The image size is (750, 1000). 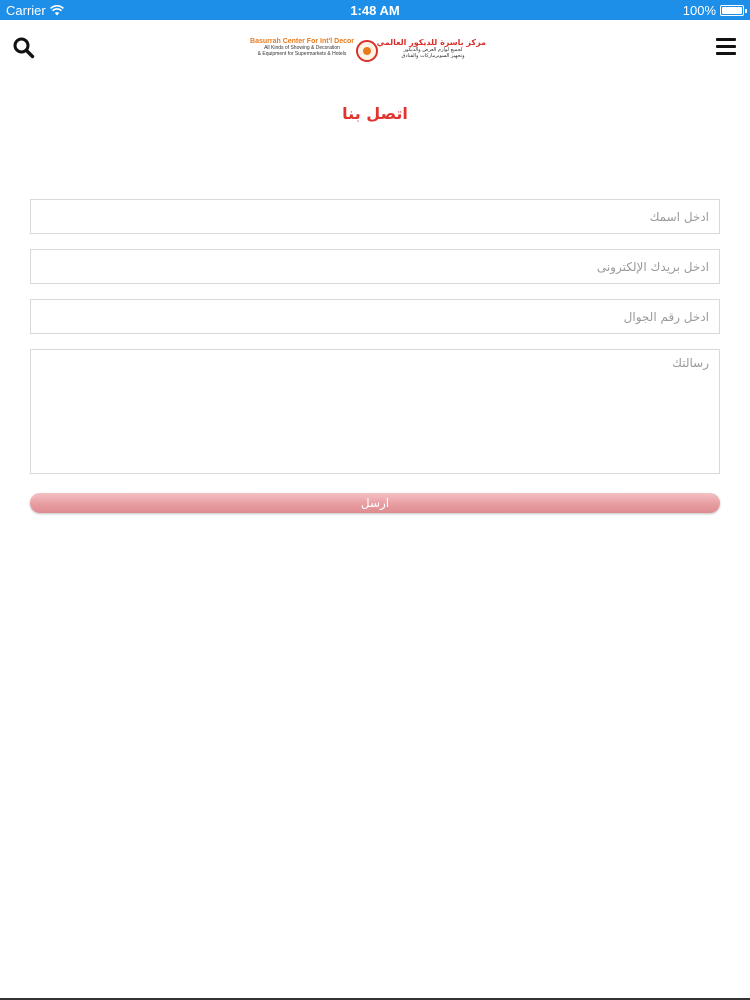 I want to click on search-icon, so click(x=24, y=48).